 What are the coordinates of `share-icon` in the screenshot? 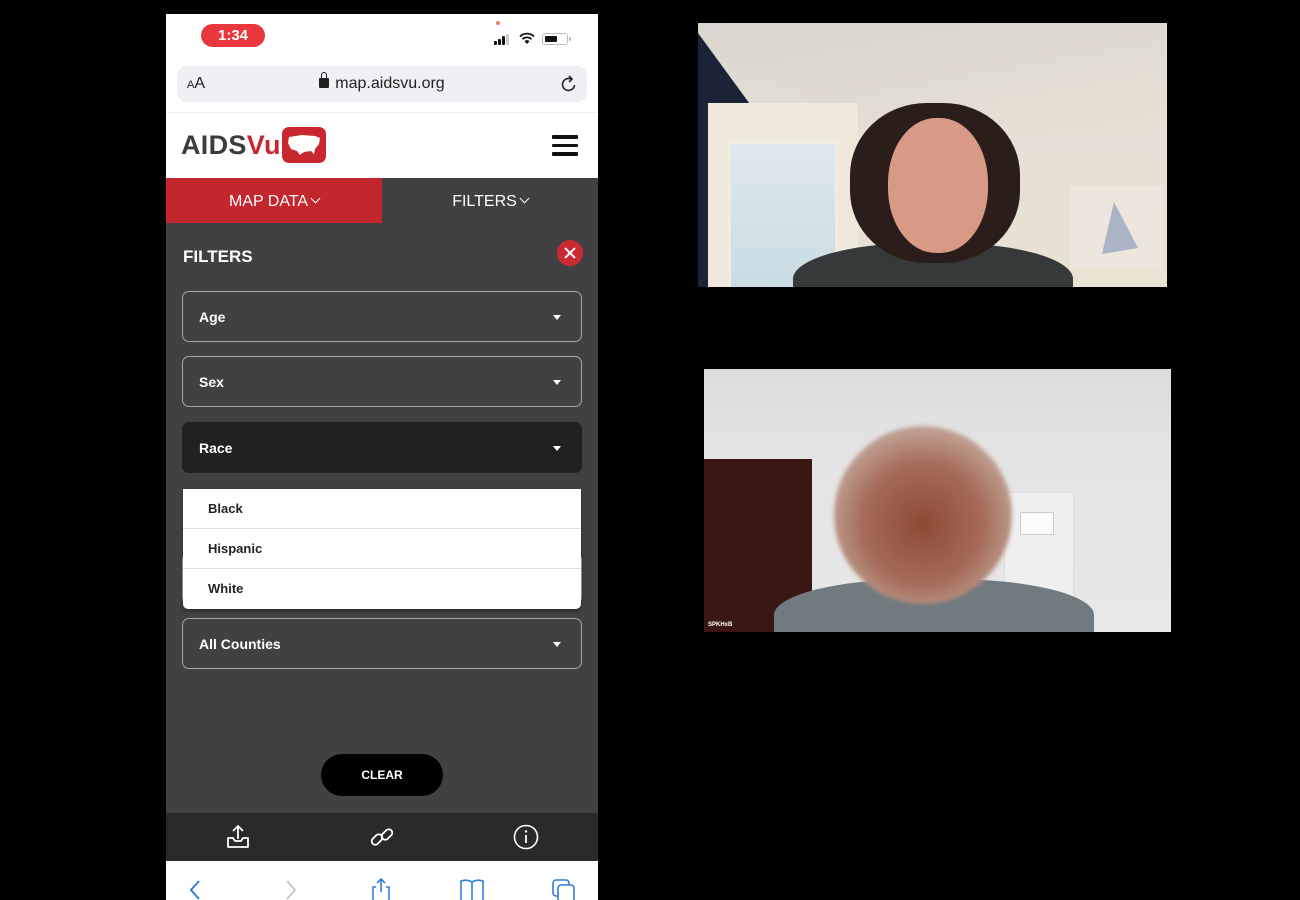 It's located at (381, 888).